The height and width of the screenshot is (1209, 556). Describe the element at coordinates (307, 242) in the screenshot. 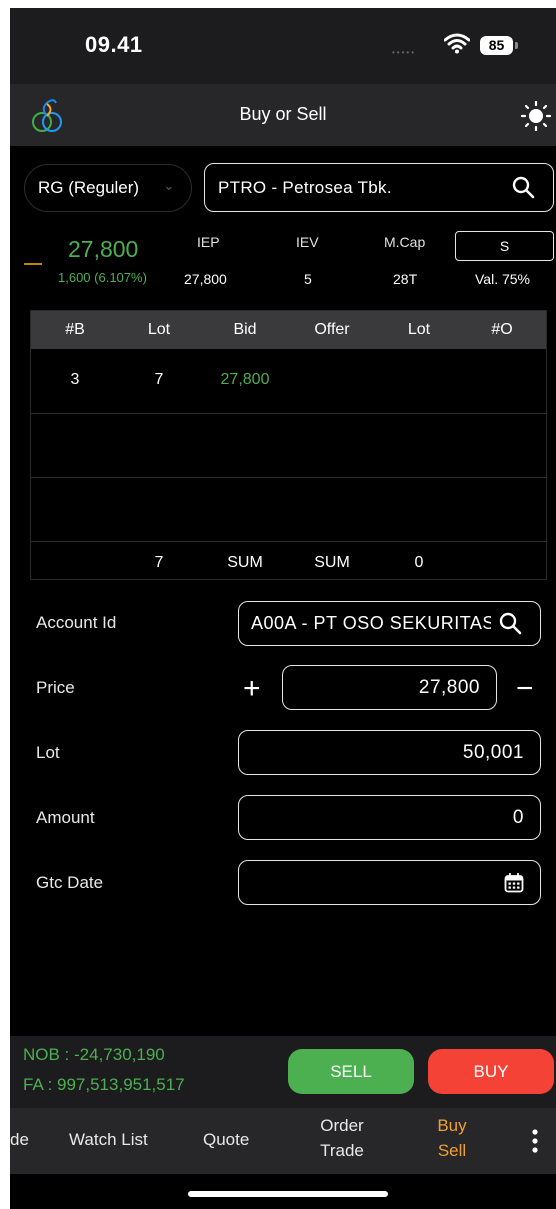

I see `iev-label: IEV` at that location.